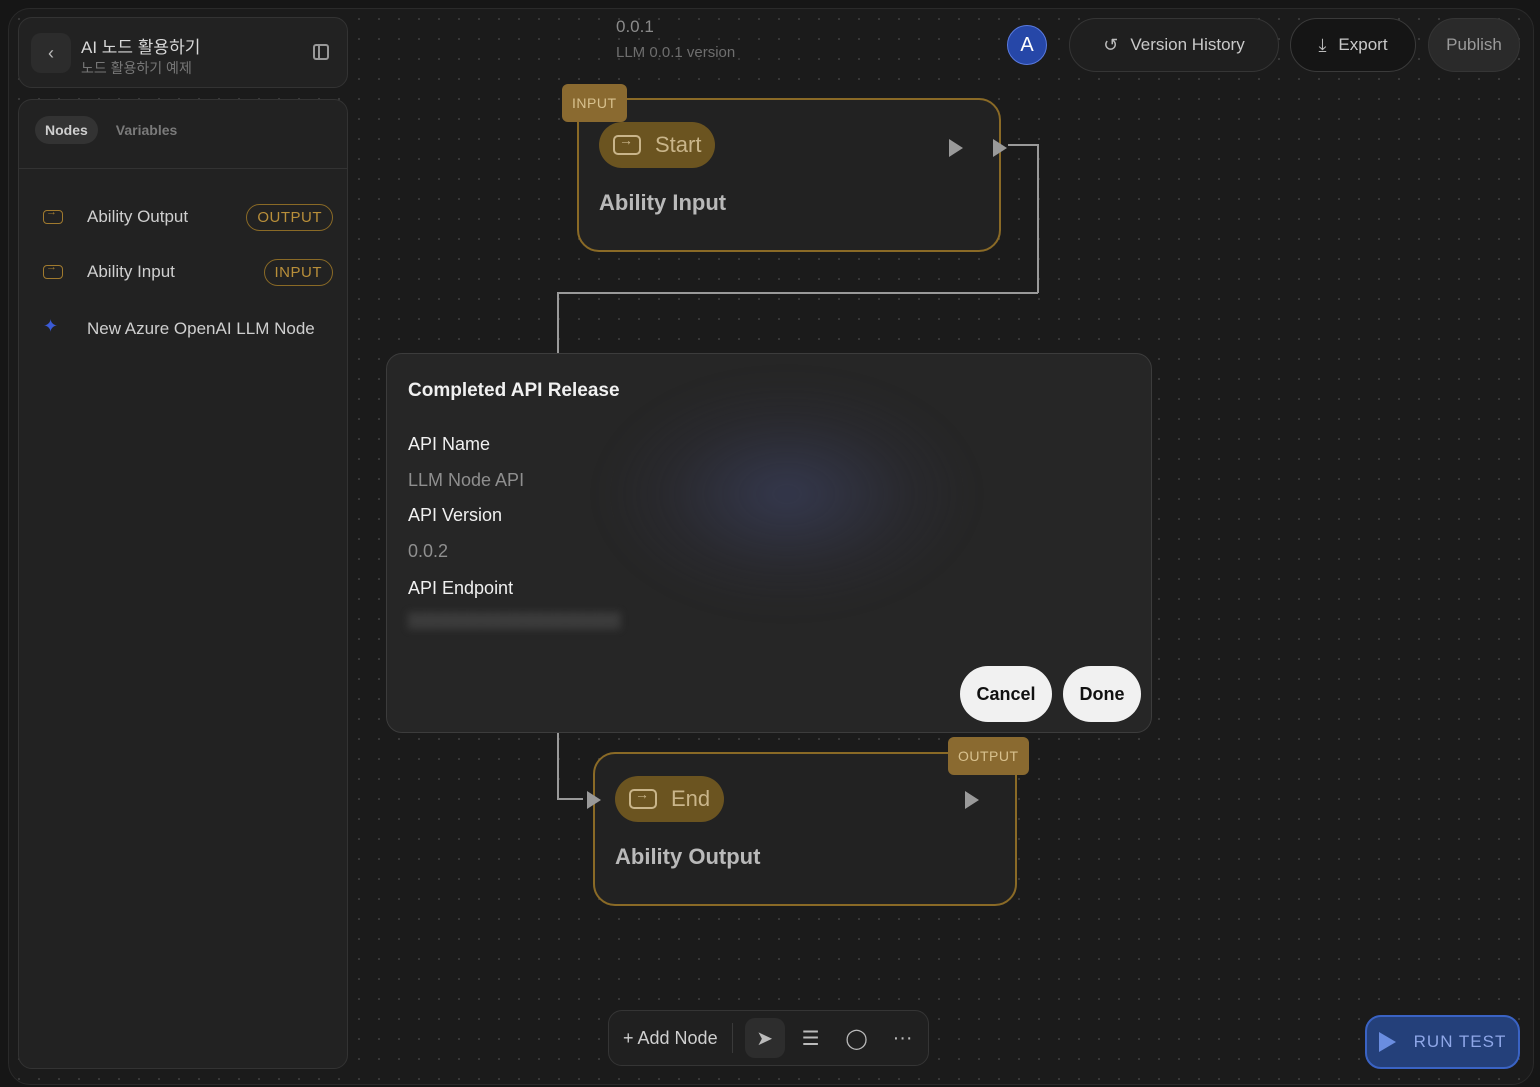  I want to click on input-tag: INPUT, so click(594, 103).